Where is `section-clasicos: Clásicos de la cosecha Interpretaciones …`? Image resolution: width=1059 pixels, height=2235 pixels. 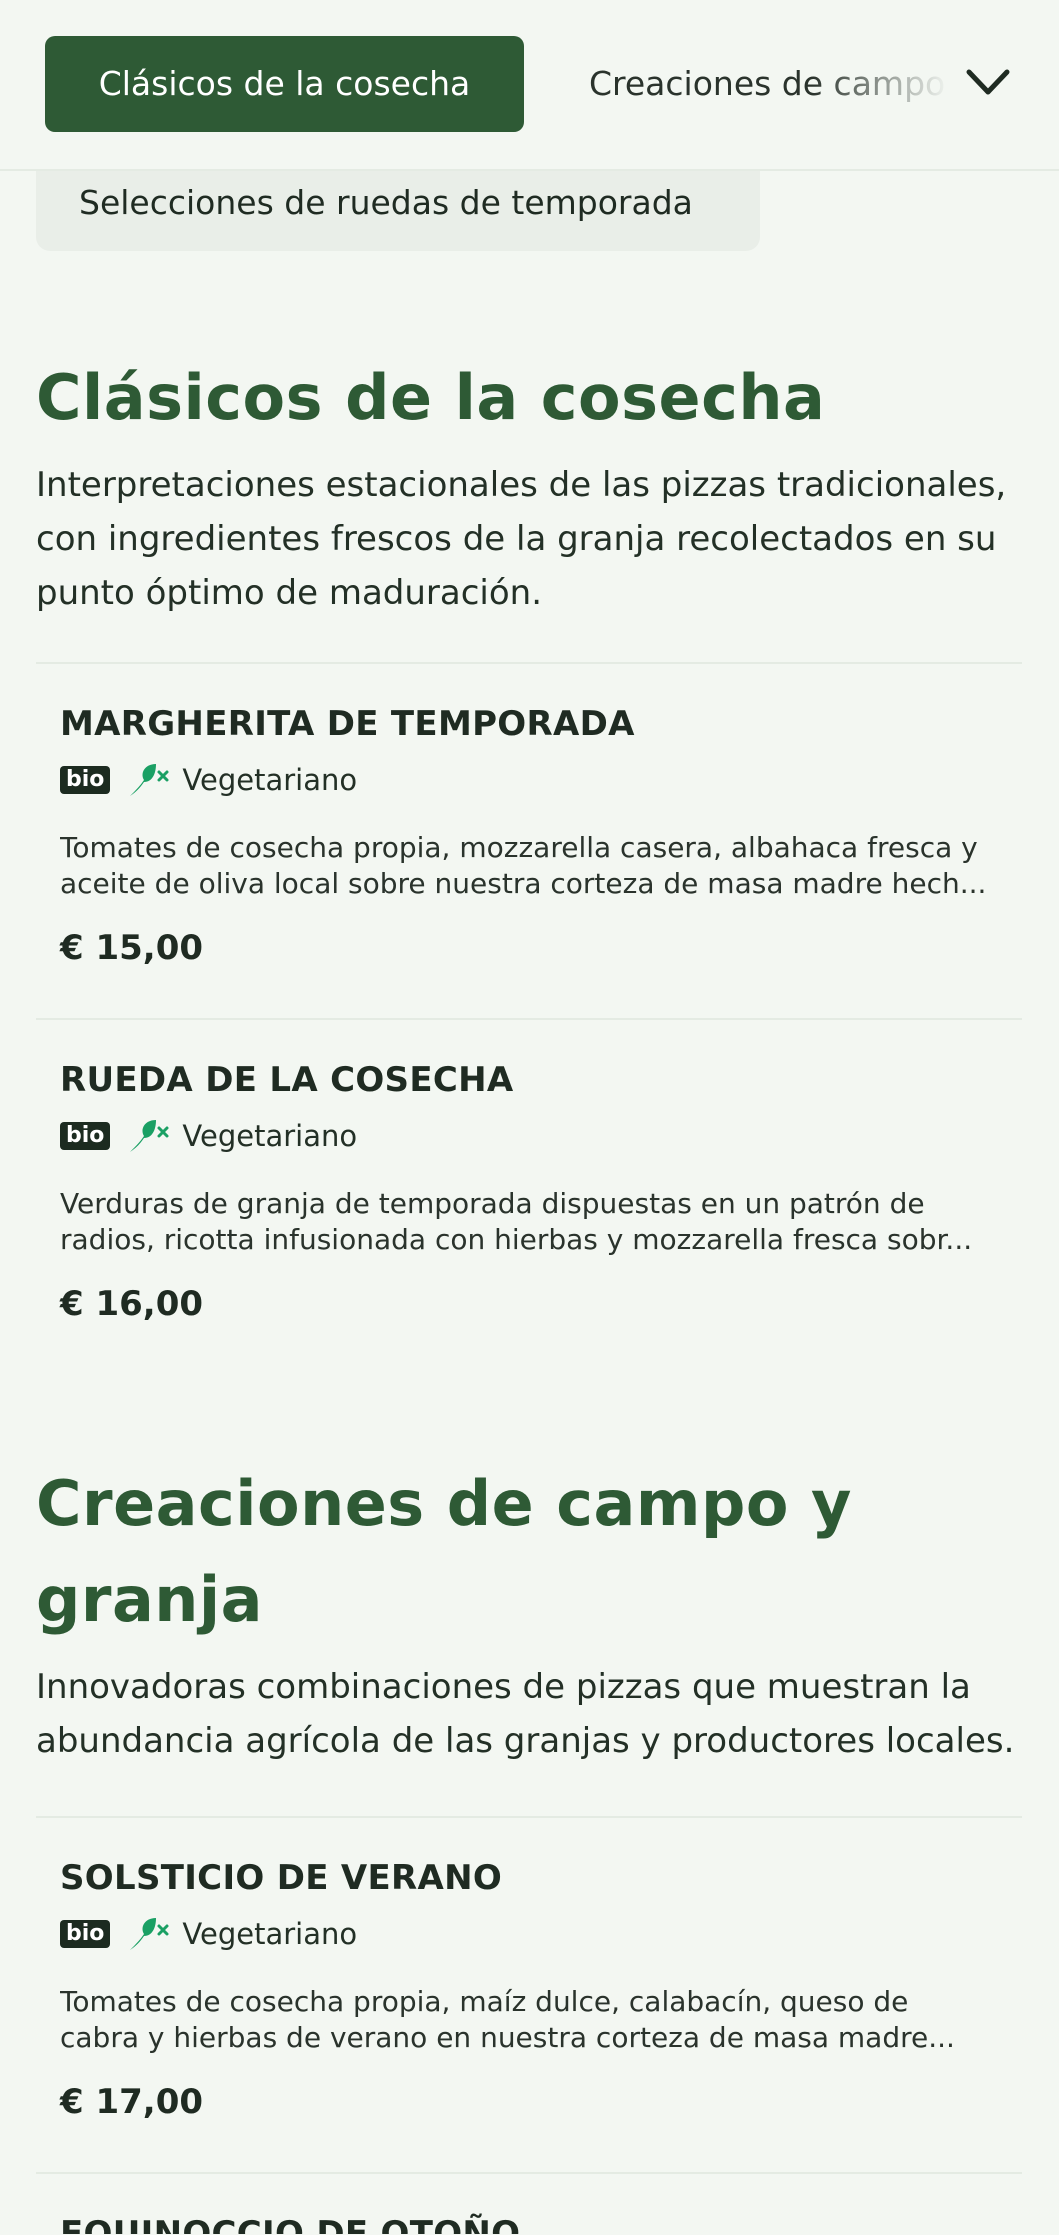
section-clasicos: Clásicos de la cosecha Interpretaciones … is located at coordinates (529, 485).